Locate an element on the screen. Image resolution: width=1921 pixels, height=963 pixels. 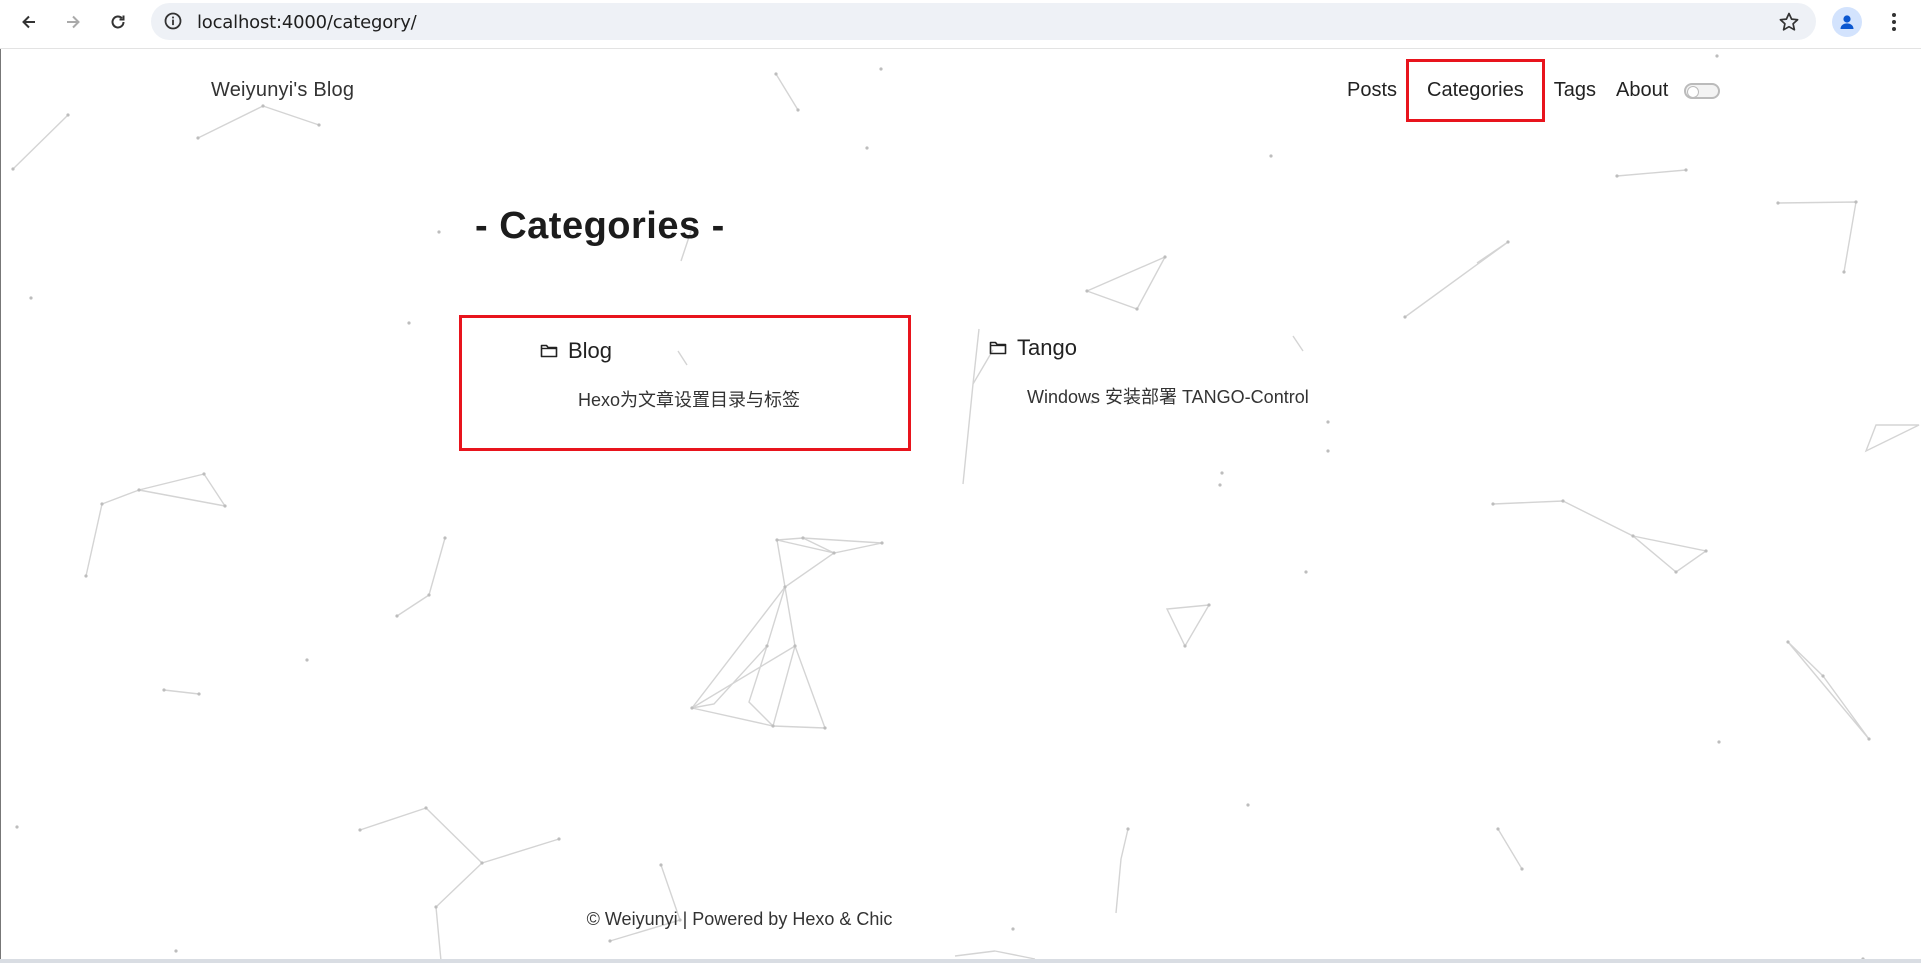
toggle-knob is located at coordinates (1693, 92).